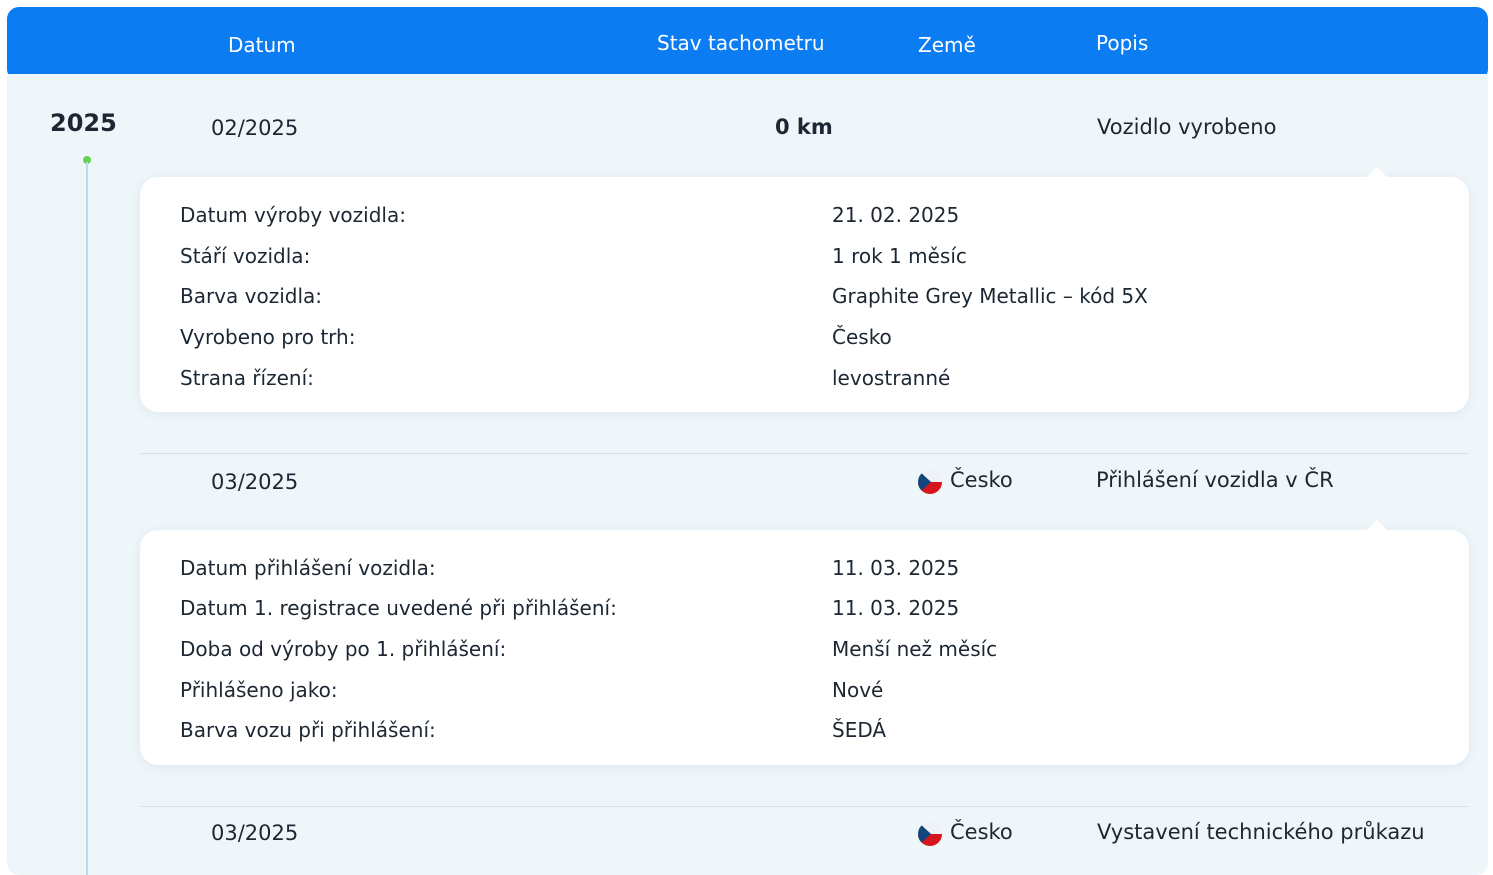  I want to click on header-country: Země, so click(947, 45).